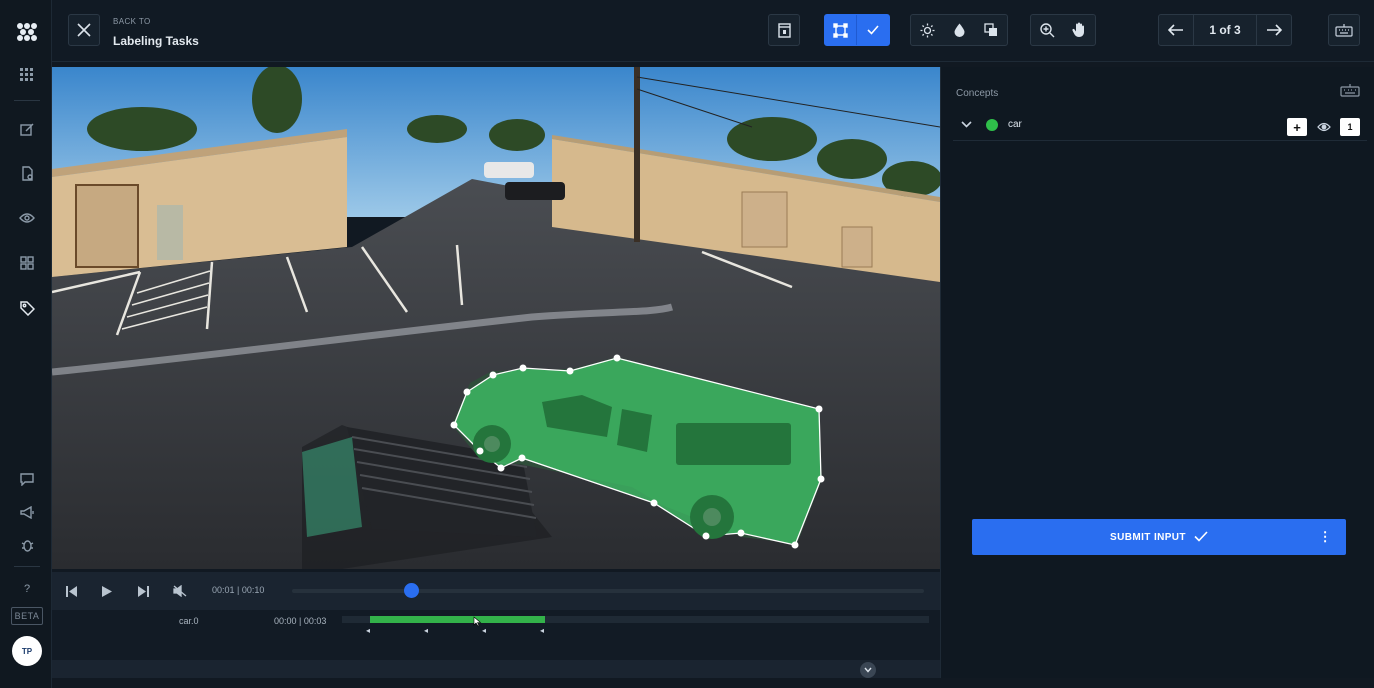 This screenshot has width=1374, height=688. What do you see at coordinates (1160, 127) in the screenshot?
I see `concept-row-car: car + 1` at bounding box center [1160, 127].